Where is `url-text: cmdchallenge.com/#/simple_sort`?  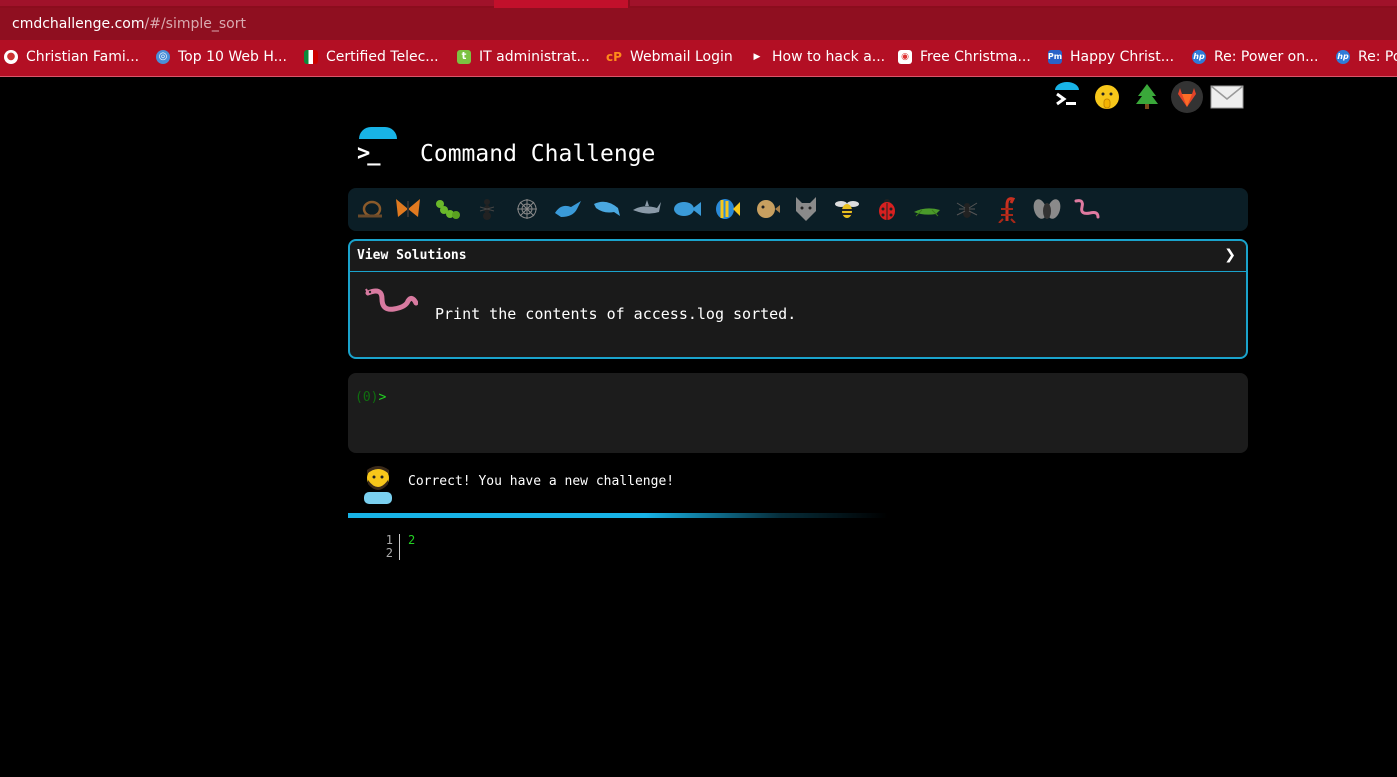
url-text: cmdchallenge.com/#/simple_sort is located at coordinates (129, 24).